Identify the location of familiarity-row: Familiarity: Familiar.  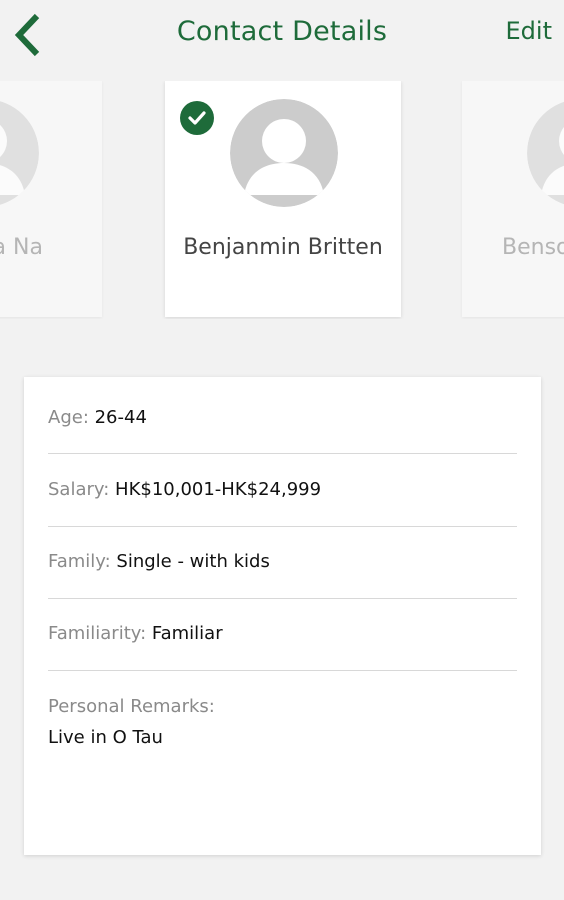
(282, 633).